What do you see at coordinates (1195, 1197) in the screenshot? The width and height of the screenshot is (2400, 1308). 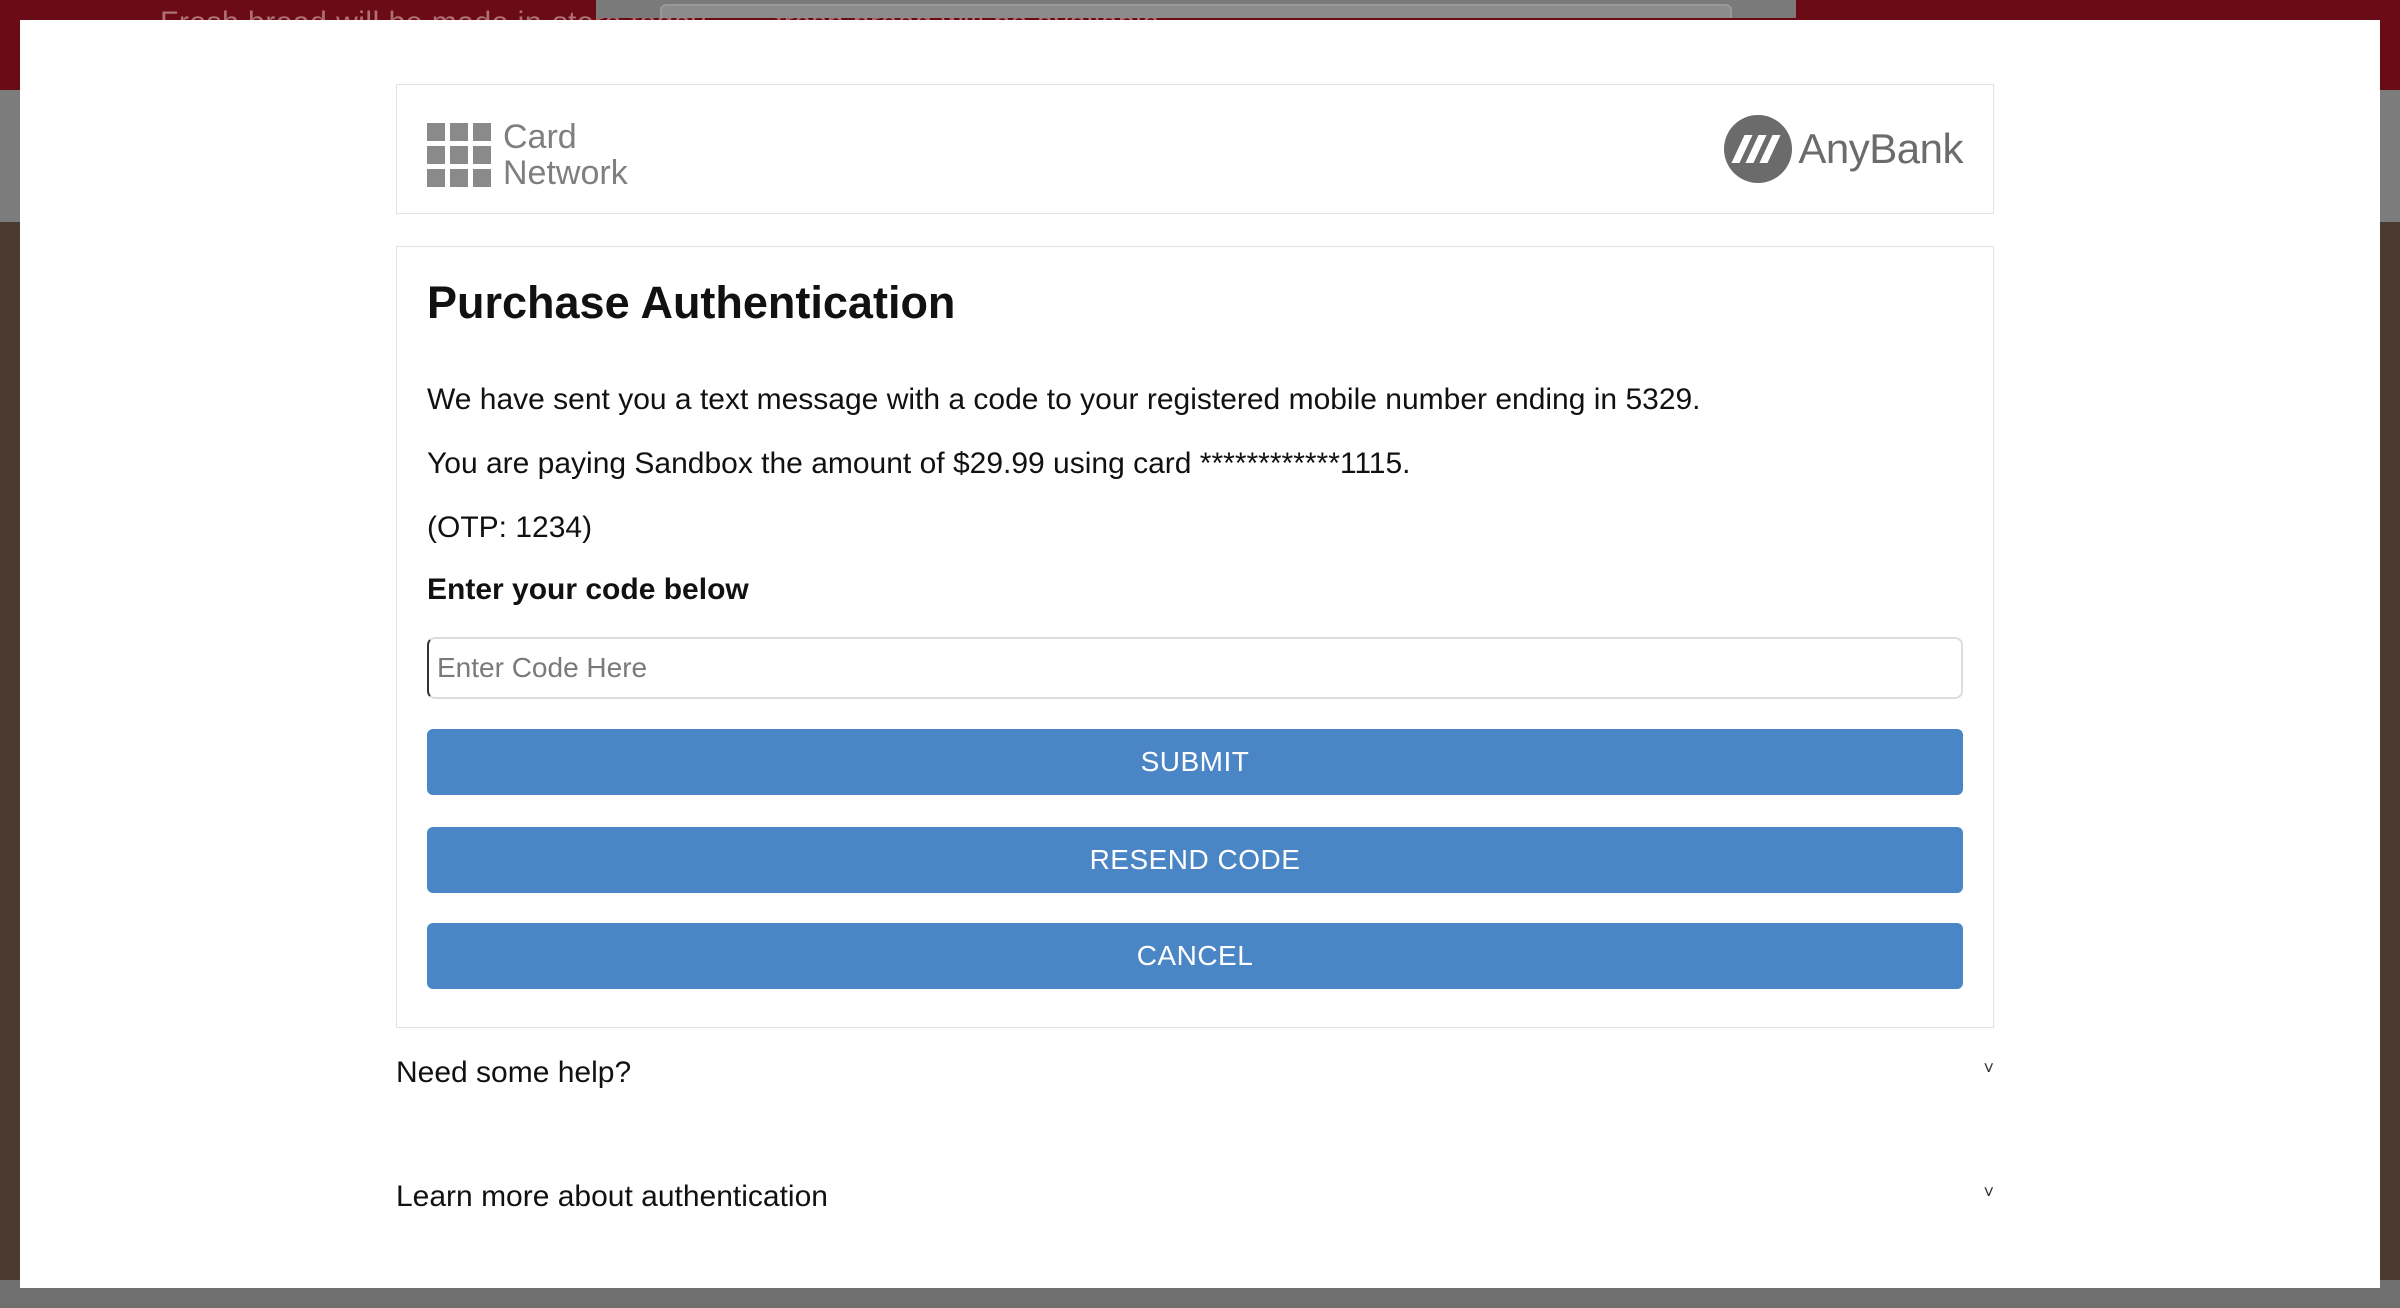 I see `learn-more-toggle: Learn more about authentication ˅` at bounding box center [1195, 1197].